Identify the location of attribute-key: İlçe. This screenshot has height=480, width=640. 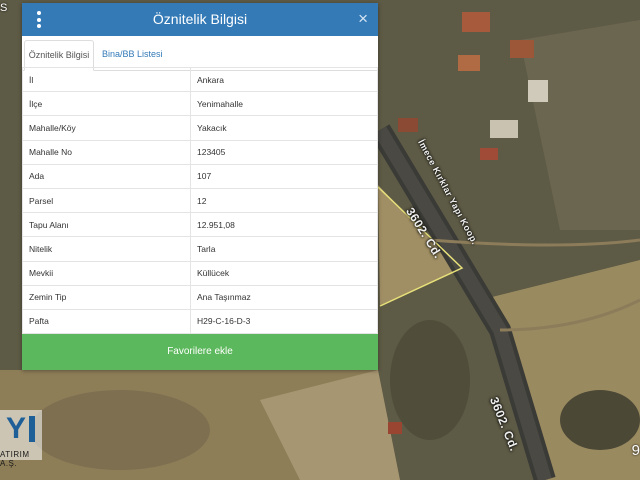
(106, 104).